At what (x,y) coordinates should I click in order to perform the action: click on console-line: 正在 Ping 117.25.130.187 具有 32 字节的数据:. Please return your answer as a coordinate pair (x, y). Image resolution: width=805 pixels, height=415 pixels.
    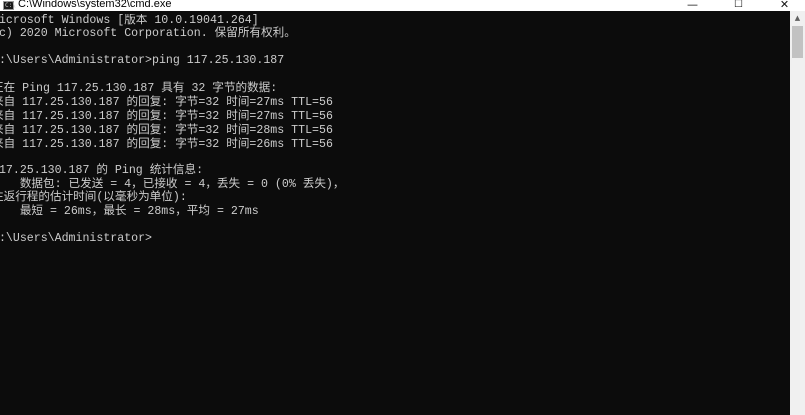
    Looking at the image, I should click on (139, 88).